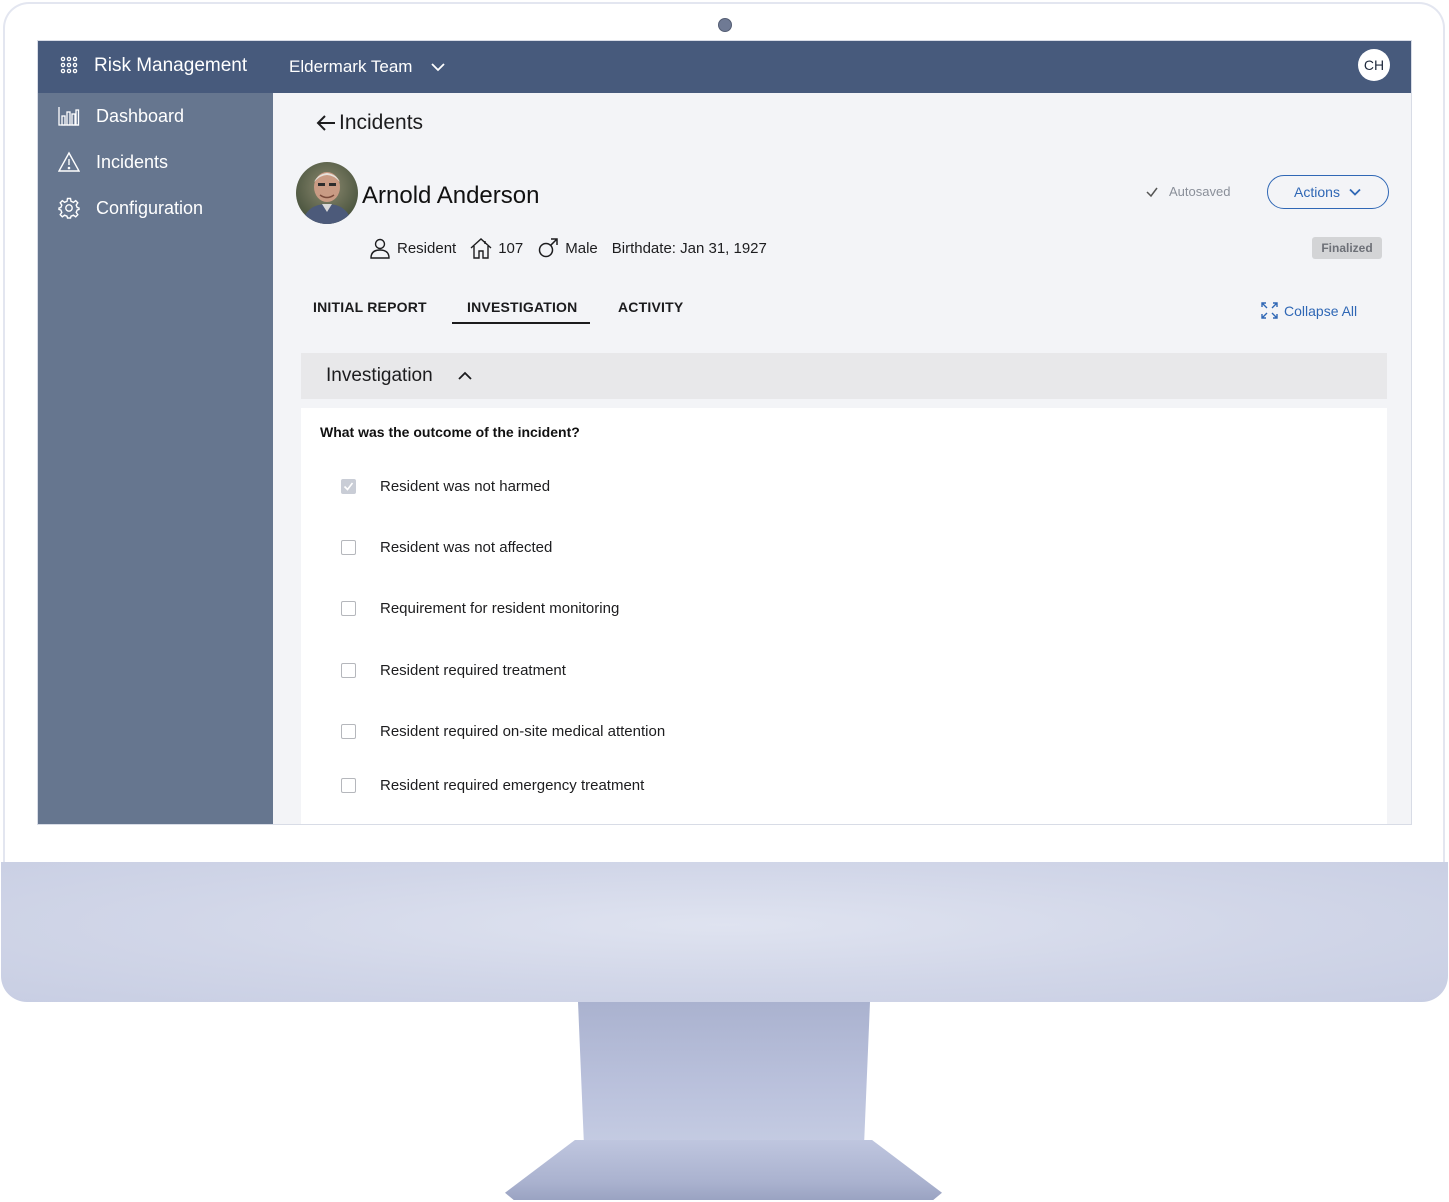  I want to click on collapse-all-button: Collapse All, so click(1309, 310).